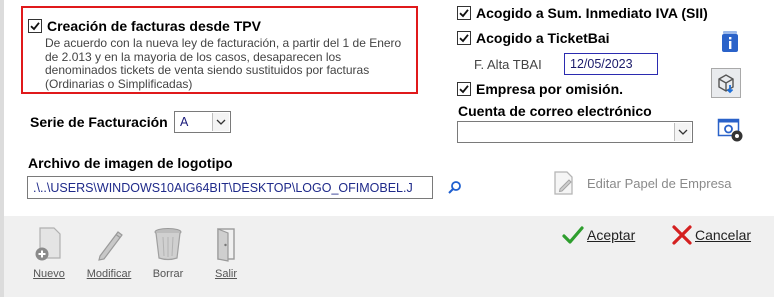 This screenshot has width=774, height=297. Describe the element at coordinates (682, 235) in the screenshot. I see `cross-icon` at that location.